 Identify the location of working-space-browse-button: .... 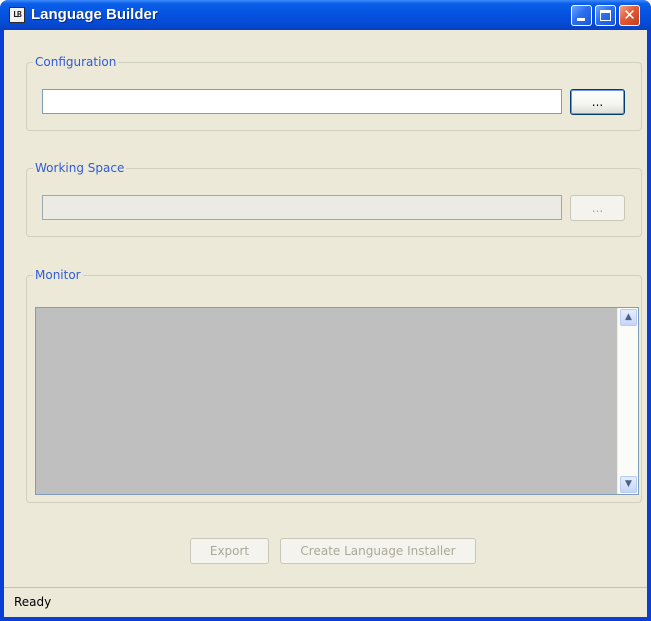
(597, 208).